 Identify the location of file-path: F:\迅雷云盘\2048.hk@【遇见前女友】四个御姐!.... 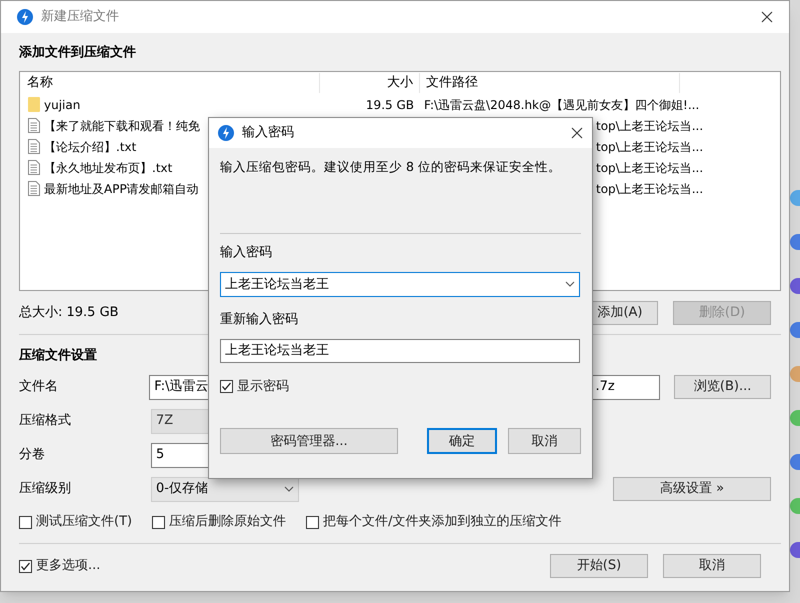
(561, 105).